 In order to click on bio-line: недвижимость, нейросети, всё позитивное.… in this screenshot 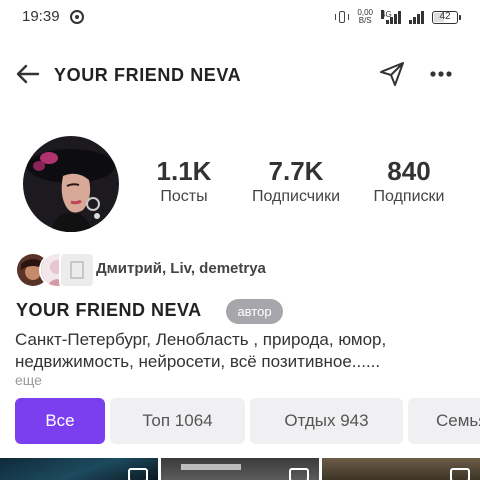, I will do `click(198, 361)`.